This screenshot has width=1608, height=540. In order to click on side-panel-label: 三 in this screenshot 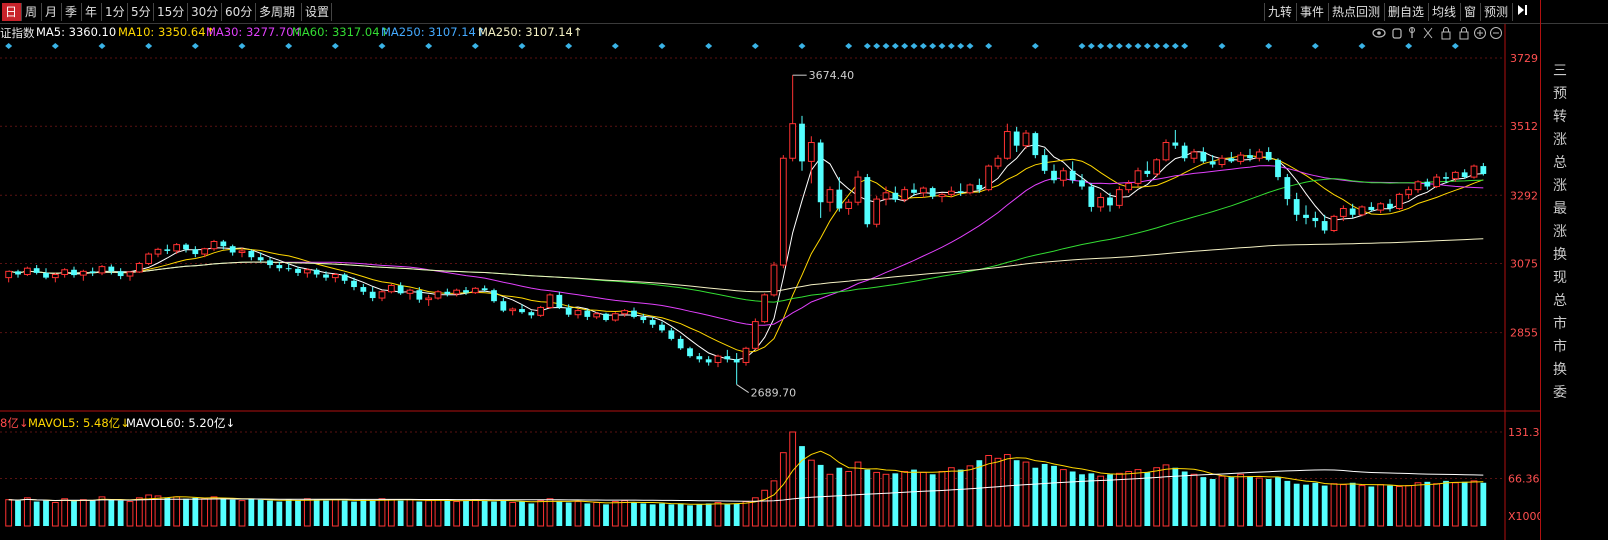, I will do `click(1560, 71)`.